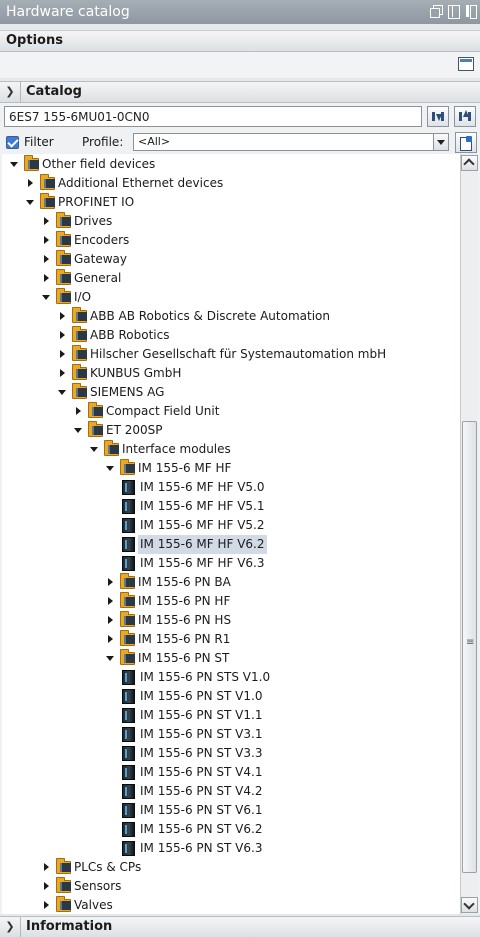  What do you see at coordinates (231, 886) in the screenshot?
I see `tree-item: Sensors` at bounding box center [231, 886].